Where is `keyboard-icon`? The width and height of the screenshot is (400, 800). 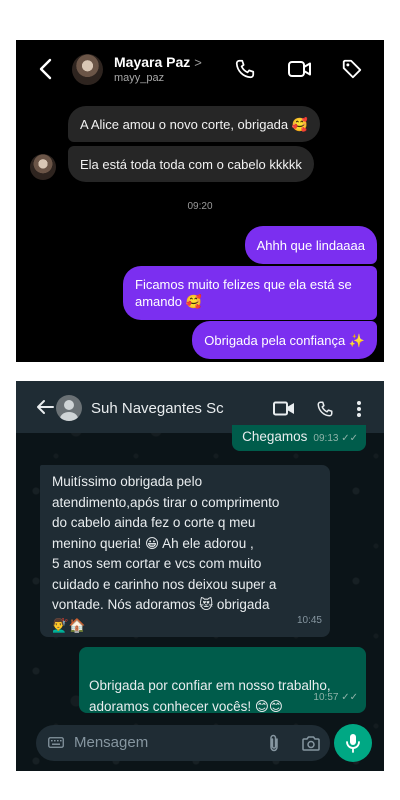 keyboard-icon is located at coordinates (56, 742).